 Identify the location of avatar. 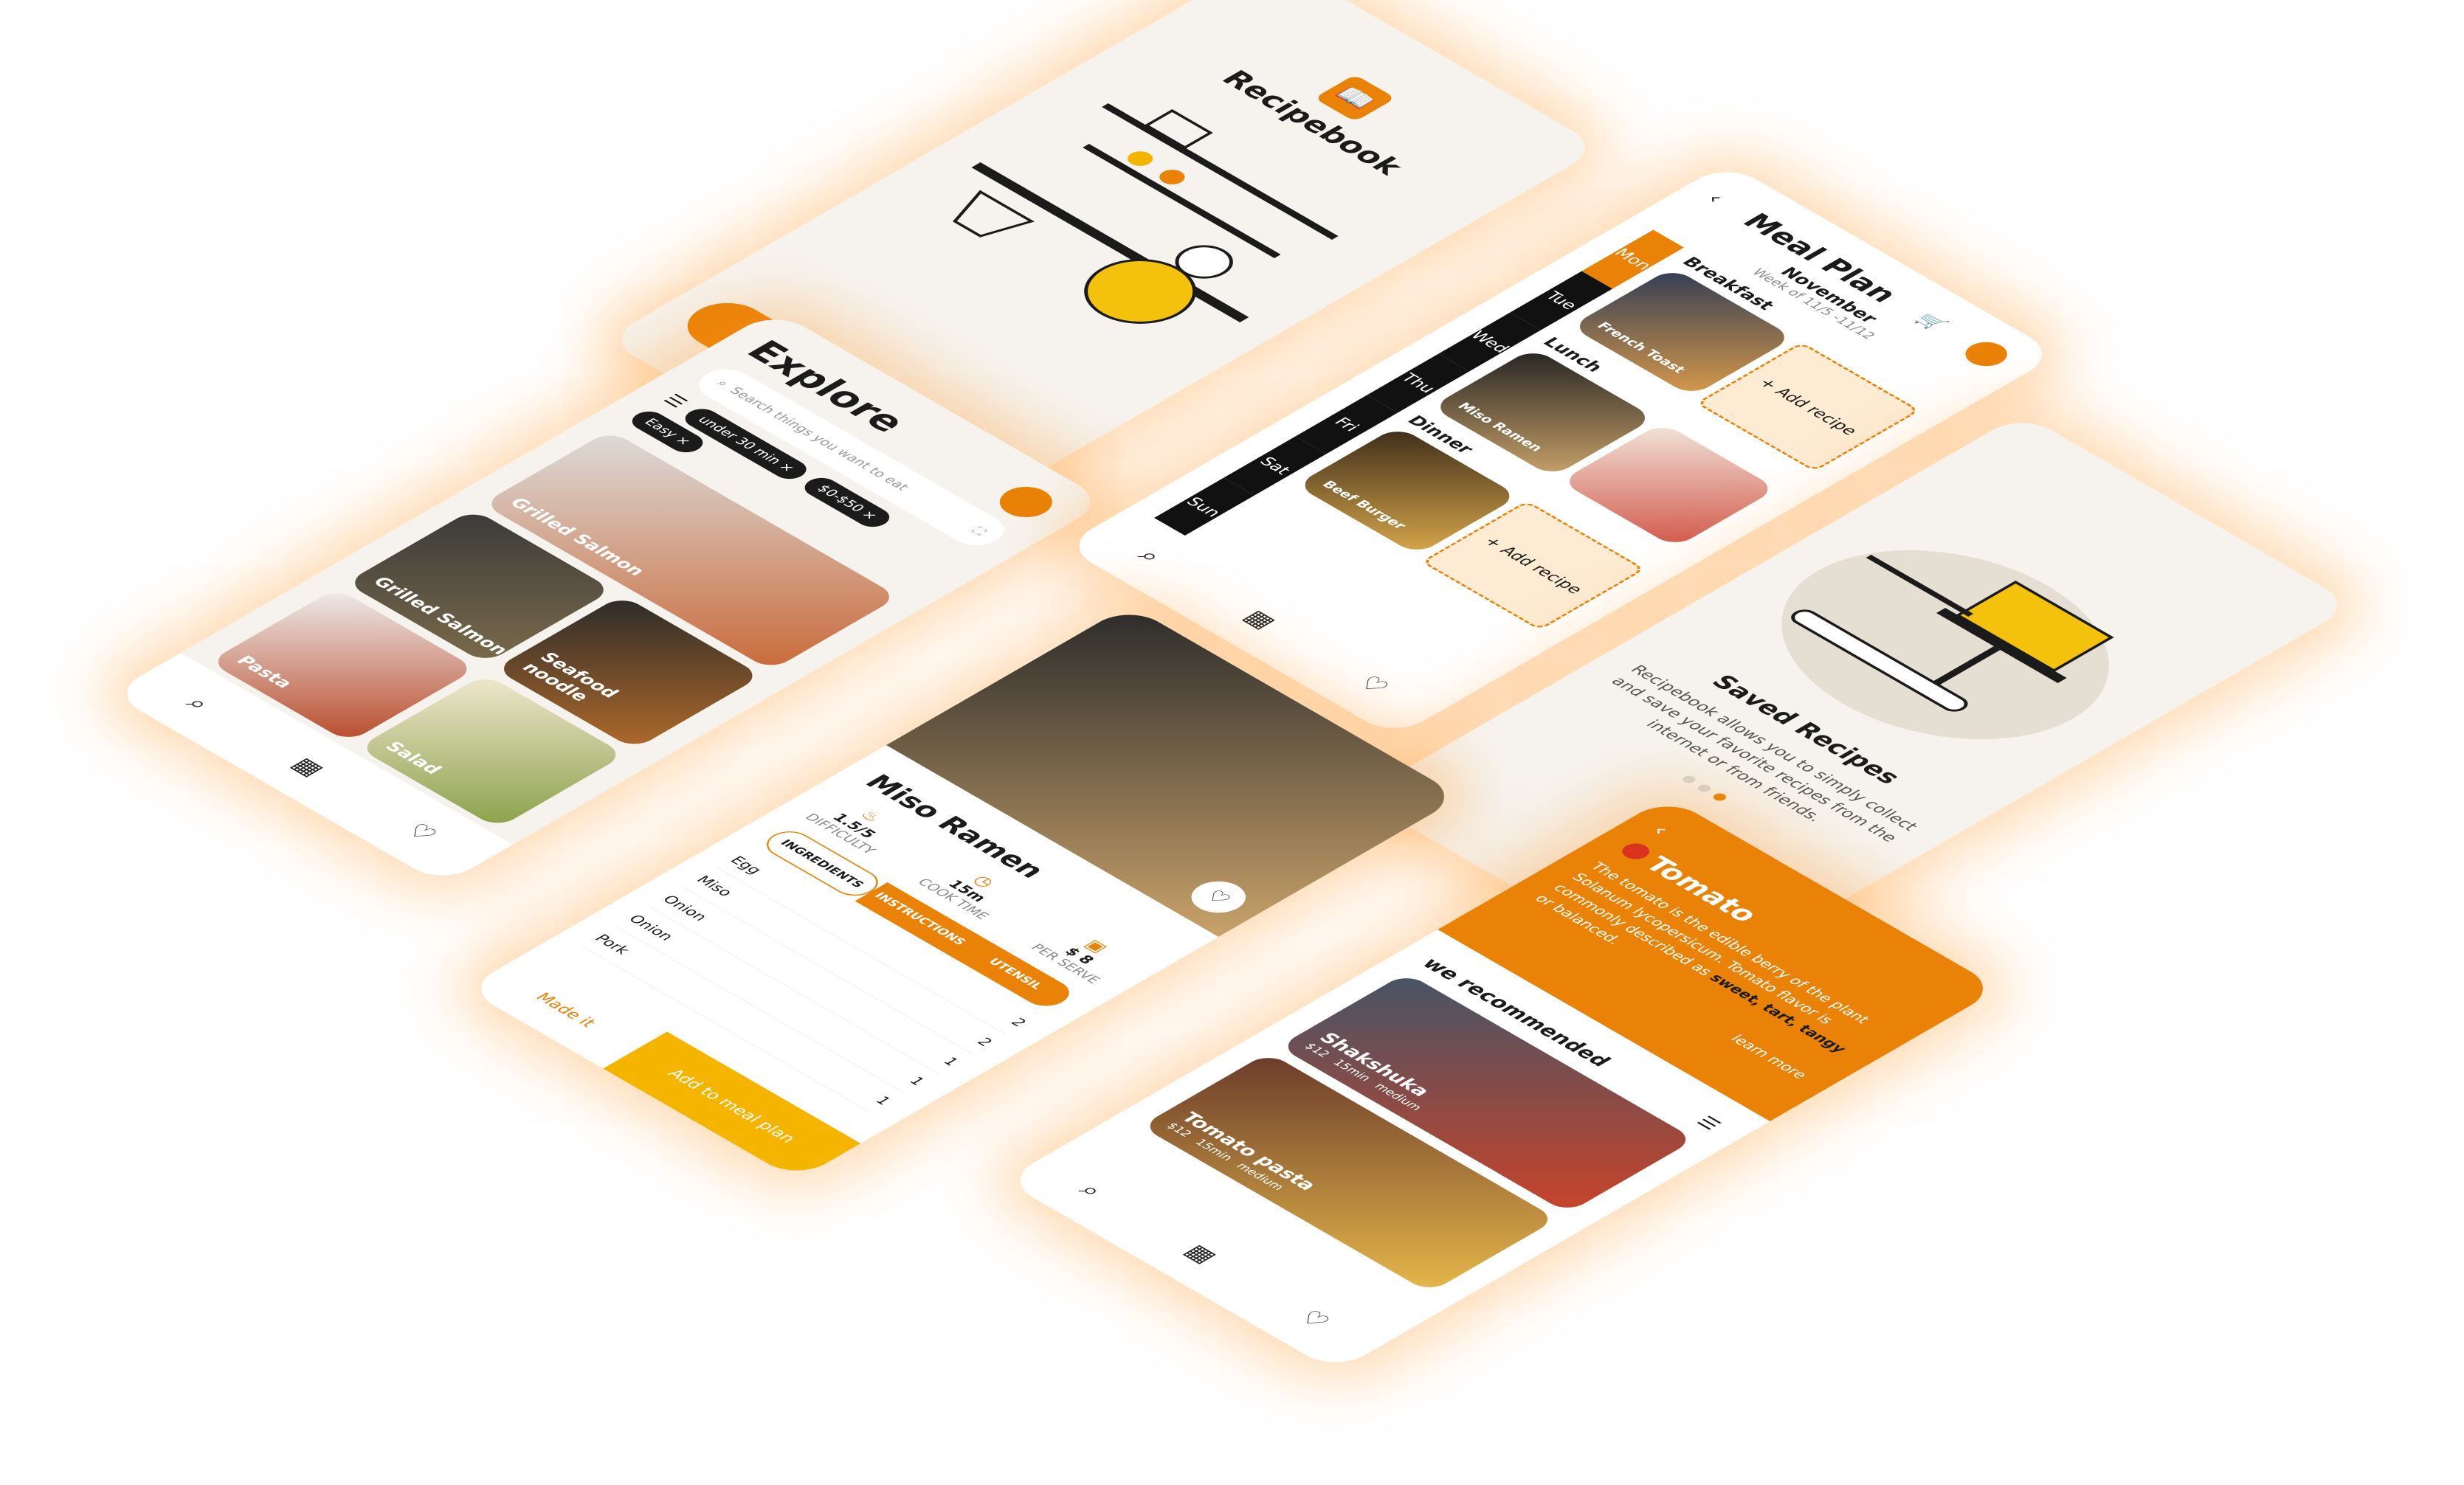
(1026, 502).